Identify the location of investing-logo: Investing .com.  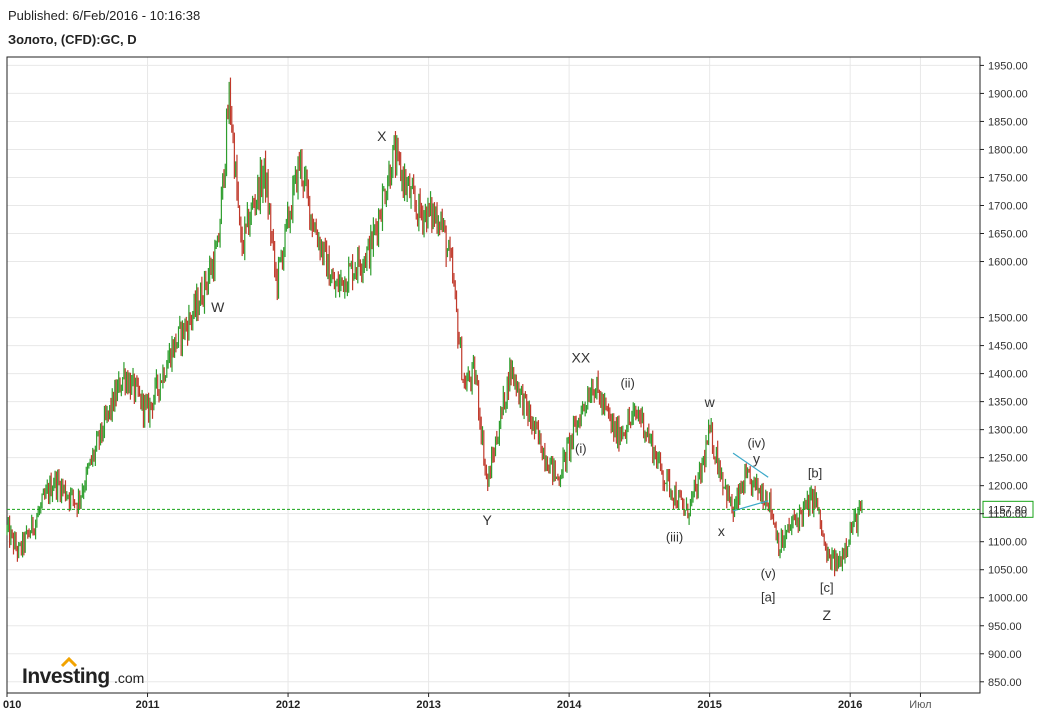
(83, 672).